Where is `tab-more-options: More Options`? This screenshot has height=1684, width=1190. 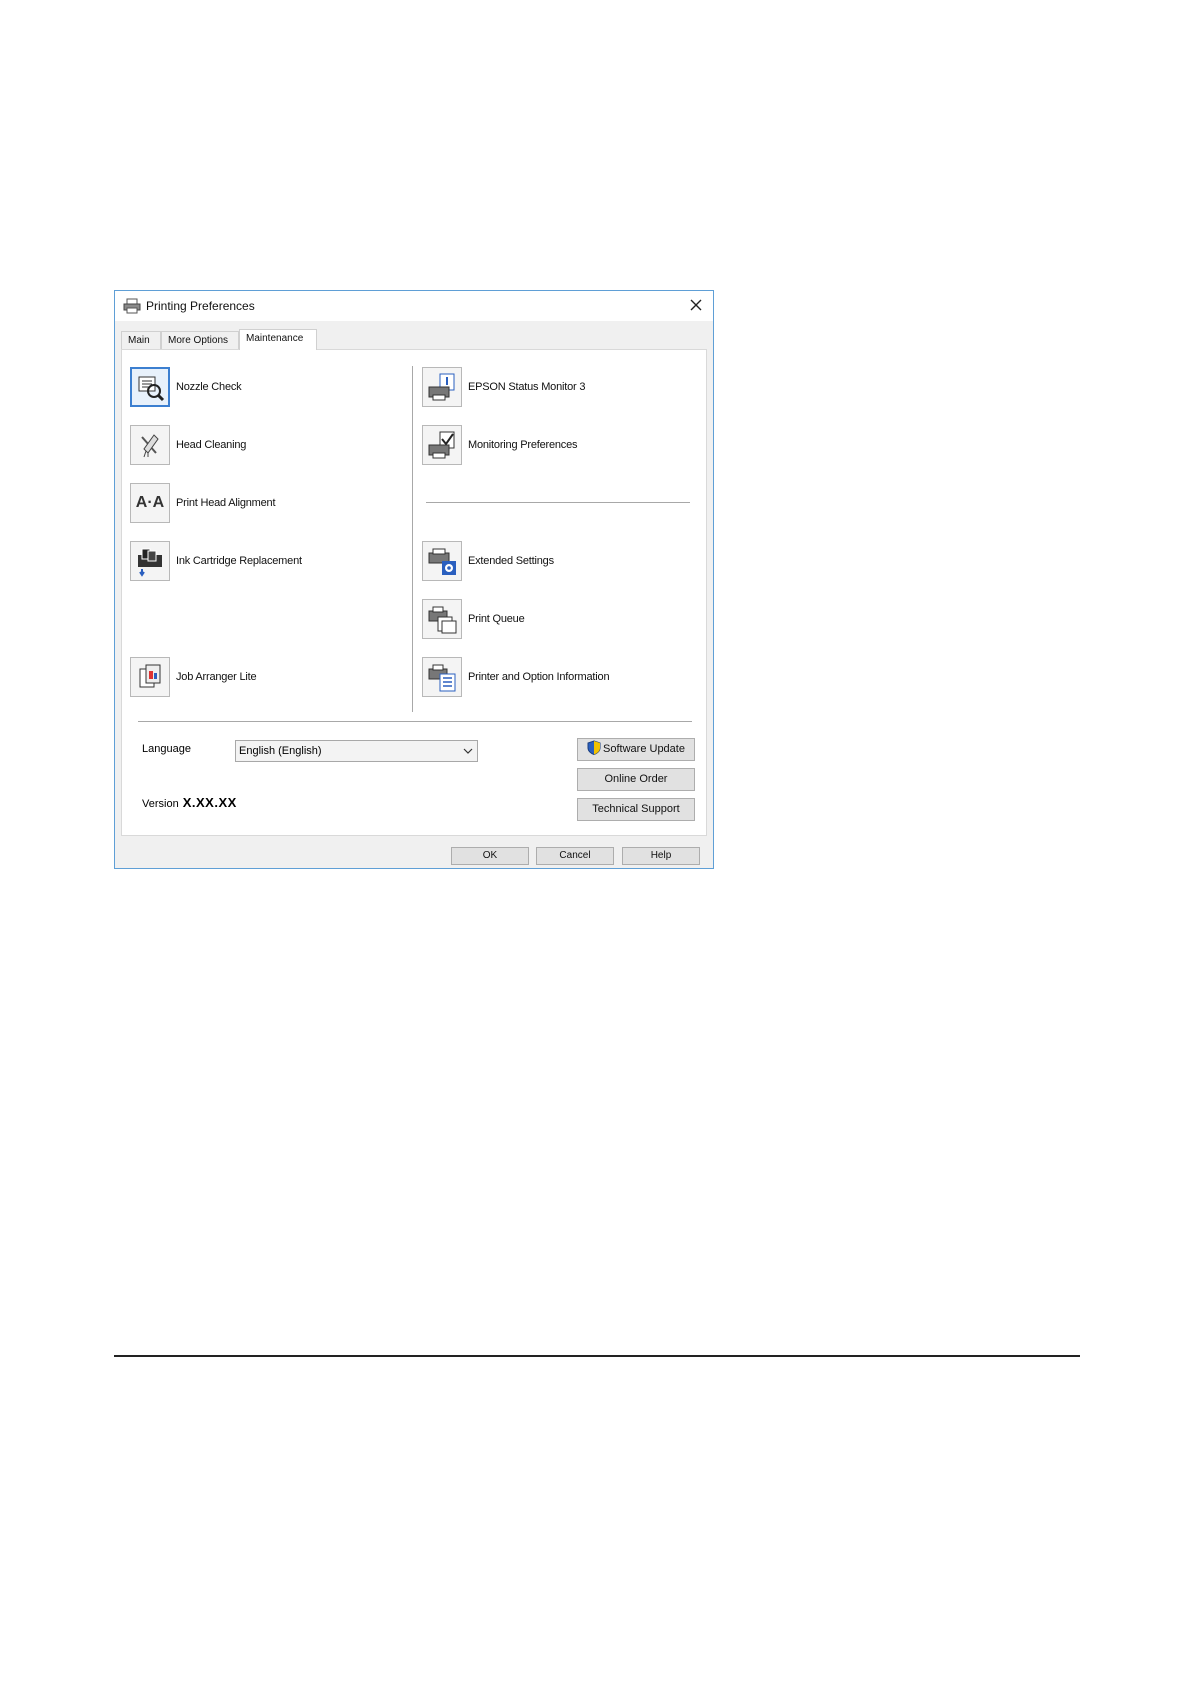 tab-more-options: More Options is located at coordinates (200, 340).